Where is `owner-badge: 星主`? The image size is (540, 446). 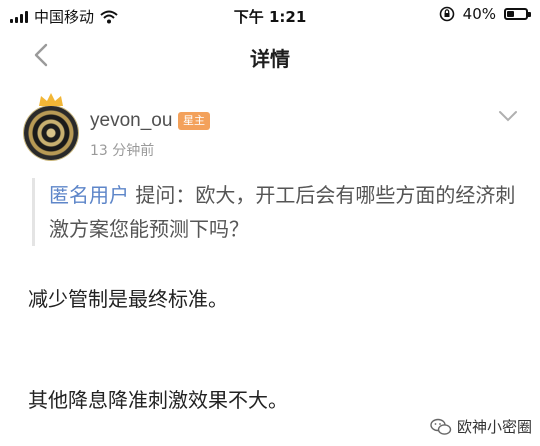
owner-badge: 星主 is located at coordinates (194, 121).